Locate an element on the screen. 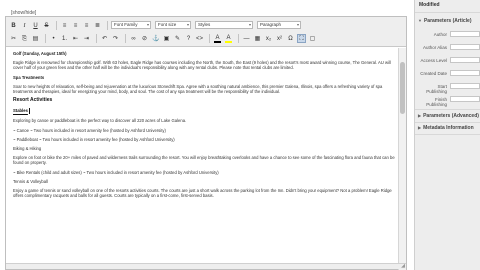 The height and width of the screenshot is (270, 480). strikethrough-icon: S is located at coordinates (46, 25).